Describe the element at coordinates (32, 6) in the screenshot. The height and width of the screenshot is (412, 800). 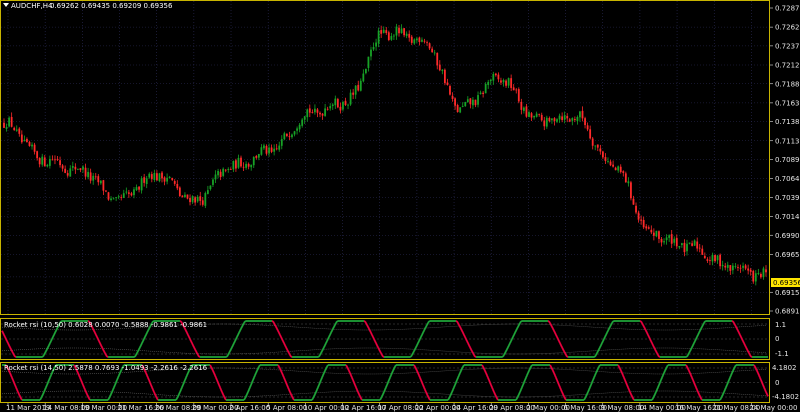
I see `symbol-label: AUDCHF,H4` at that location.